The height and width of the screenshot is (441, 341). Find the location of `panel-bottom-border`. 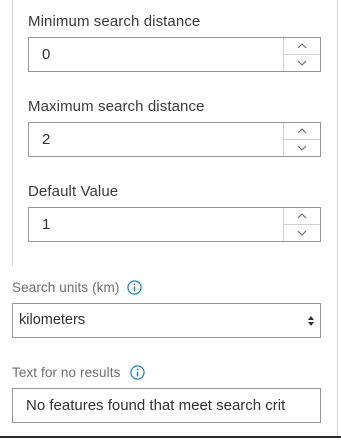

panel-bottom-border is located at coordinates (170, 438).